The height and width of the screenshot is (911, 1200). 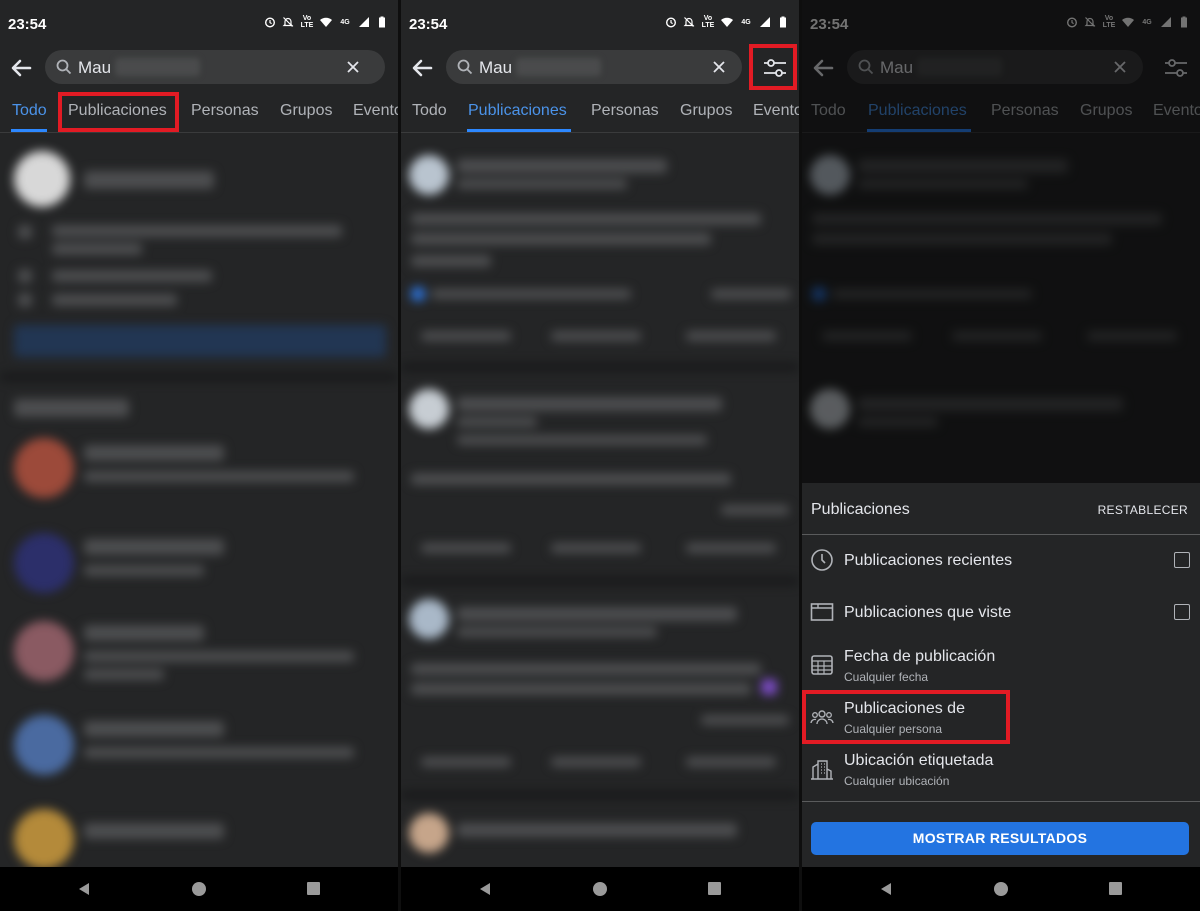 What do you see at coordinates (886, 677) in the screenshot?
I see `option-sublabel: Cualquier fecha` at bounding box center [886, 677].